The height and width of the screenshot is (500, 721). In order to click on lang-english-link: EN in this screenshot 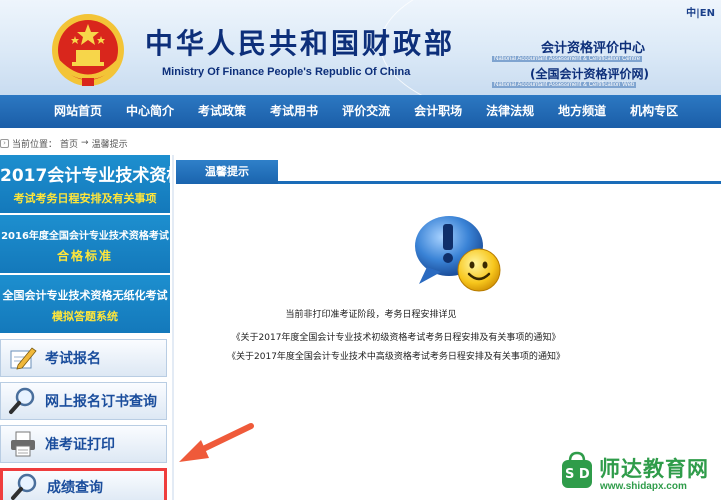, I will do `click(707, 13)`.